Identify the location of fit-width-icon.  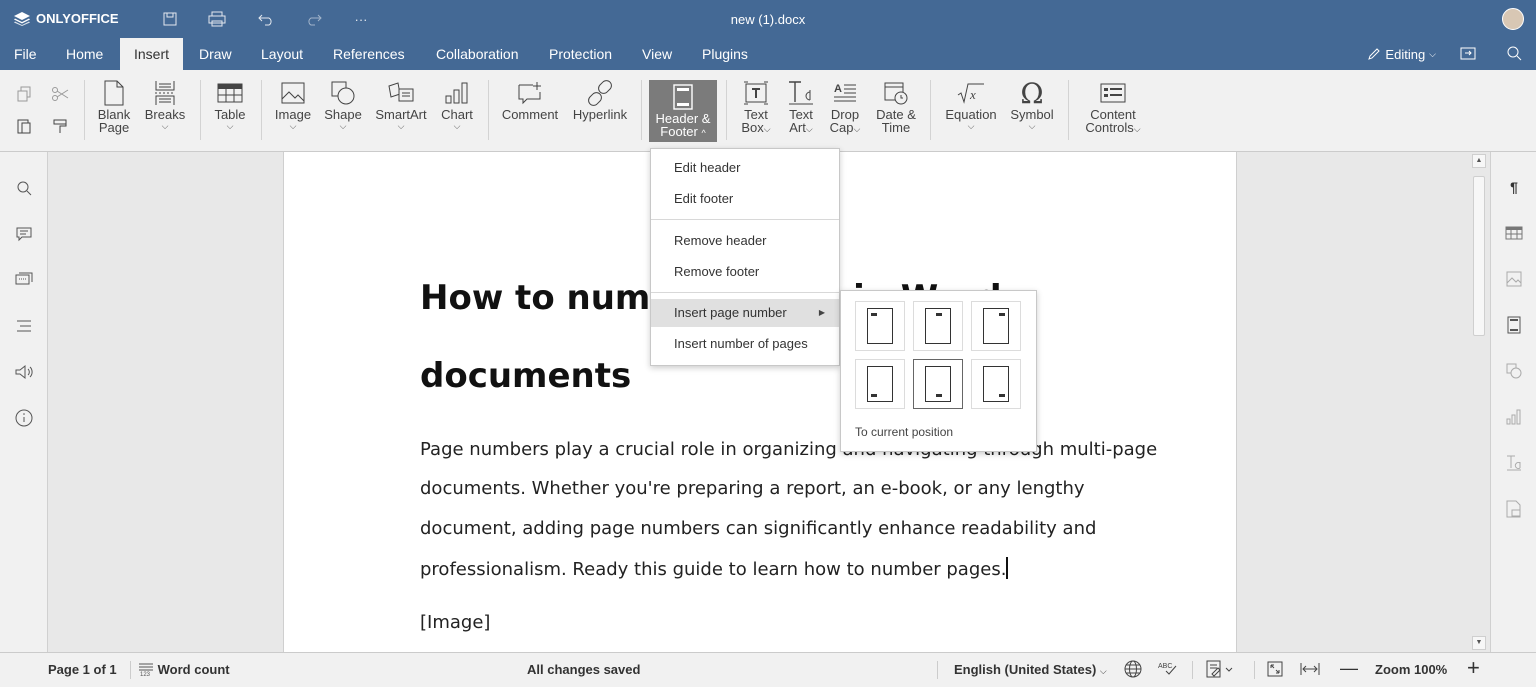
(1310, 670).